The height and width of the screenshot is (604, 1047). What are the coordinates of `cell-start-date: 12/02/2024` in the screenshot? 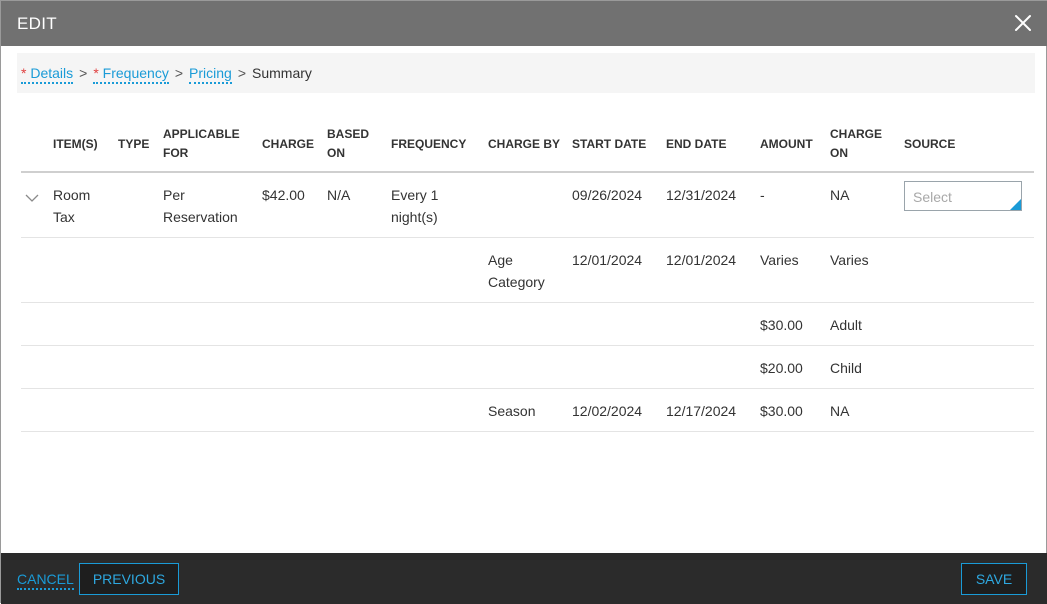 It's located at (615, 410).